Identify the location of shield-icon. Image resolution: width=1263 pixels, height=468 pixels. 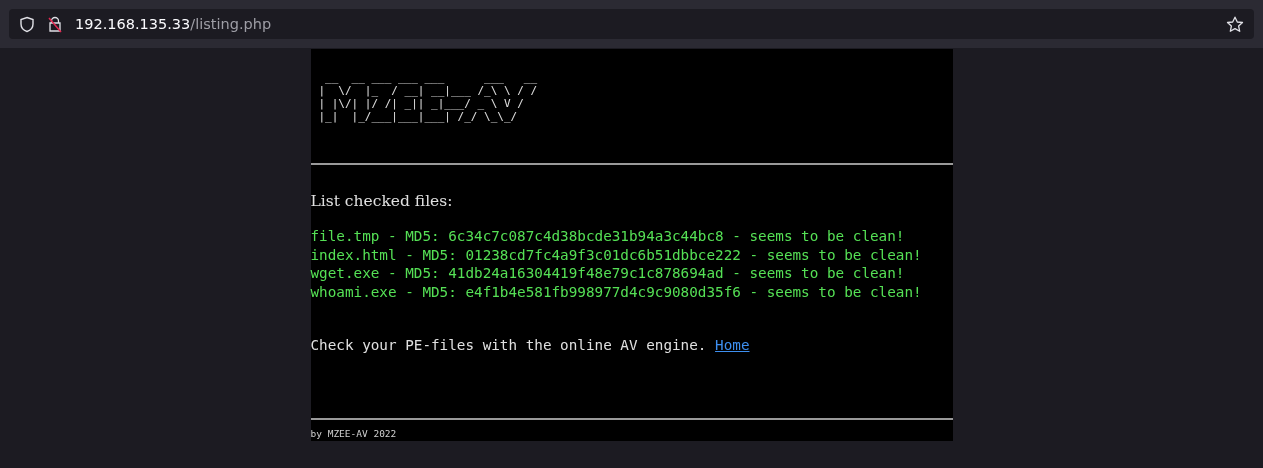
(27, 24).